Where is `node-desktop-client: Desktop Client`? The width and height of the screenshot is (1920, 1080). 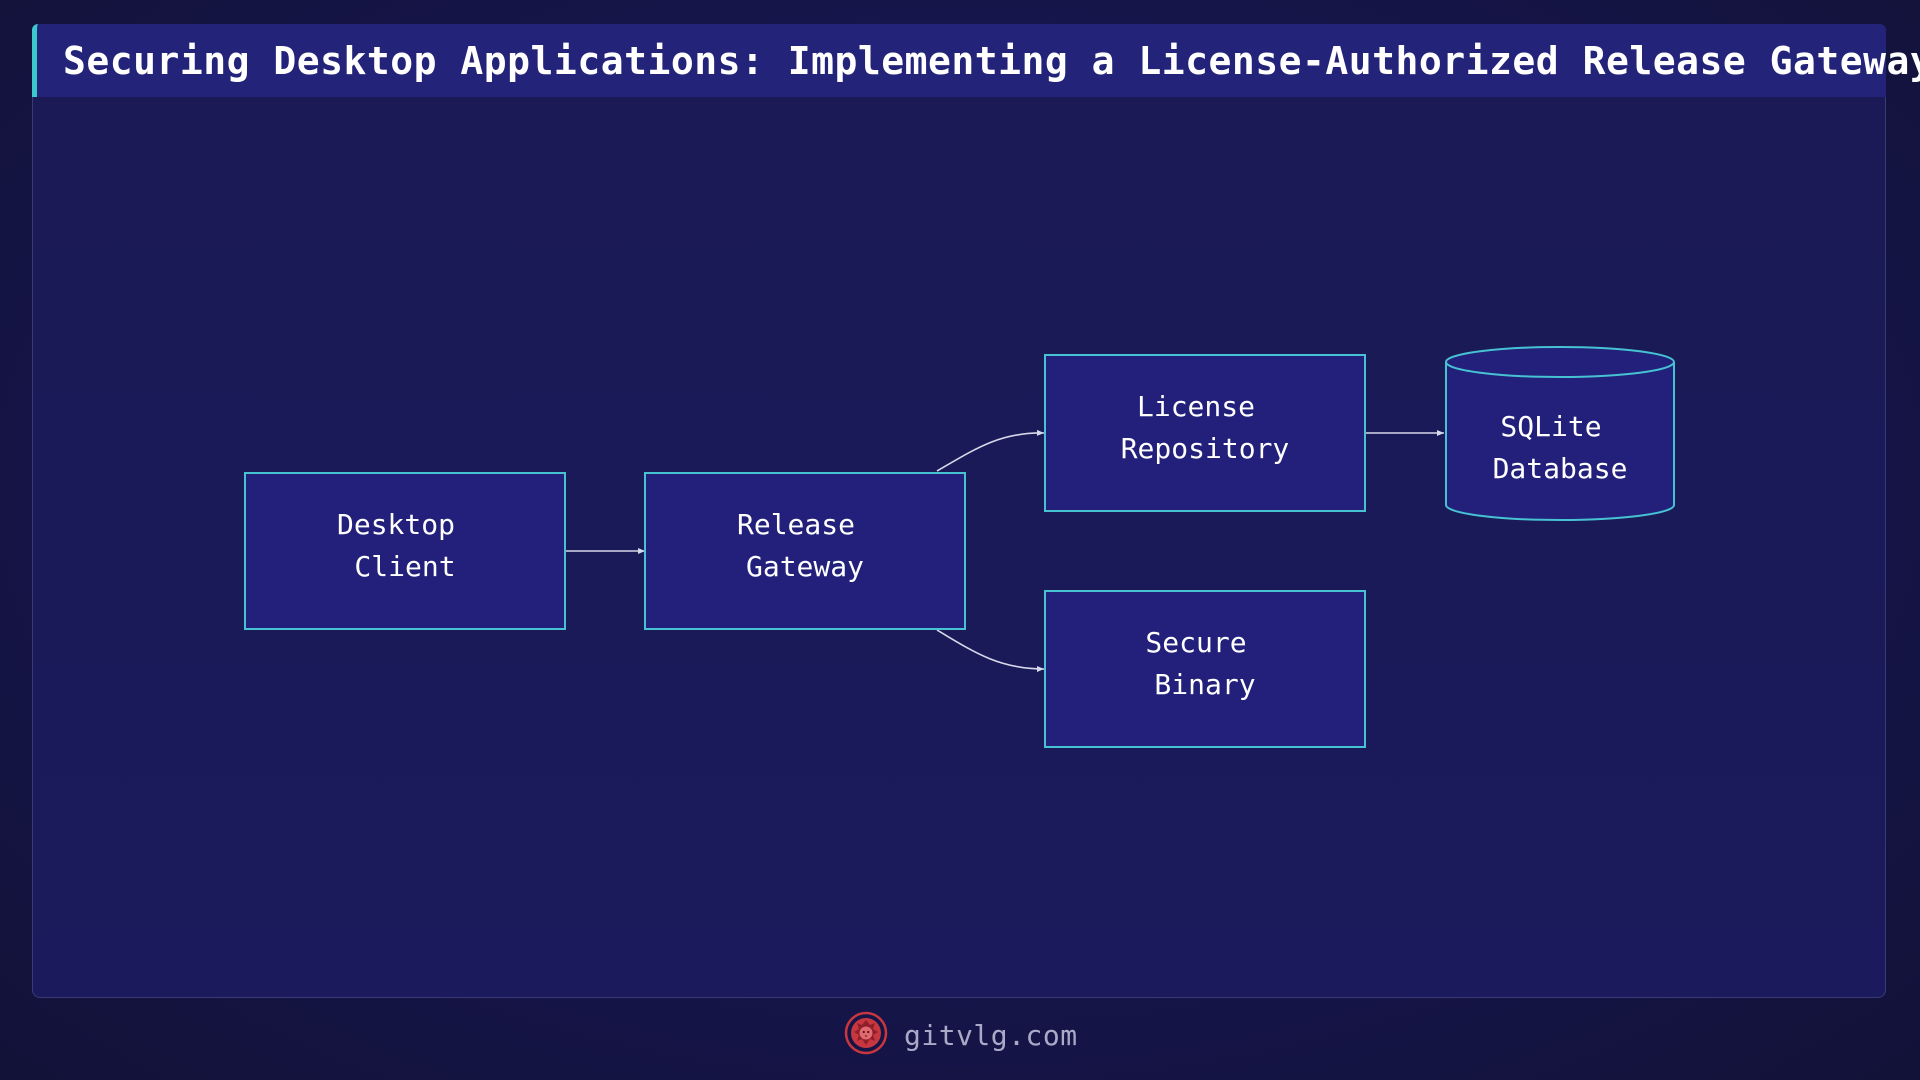 node-desktop-client: Desktop Client is located at coordinates (405, 551).